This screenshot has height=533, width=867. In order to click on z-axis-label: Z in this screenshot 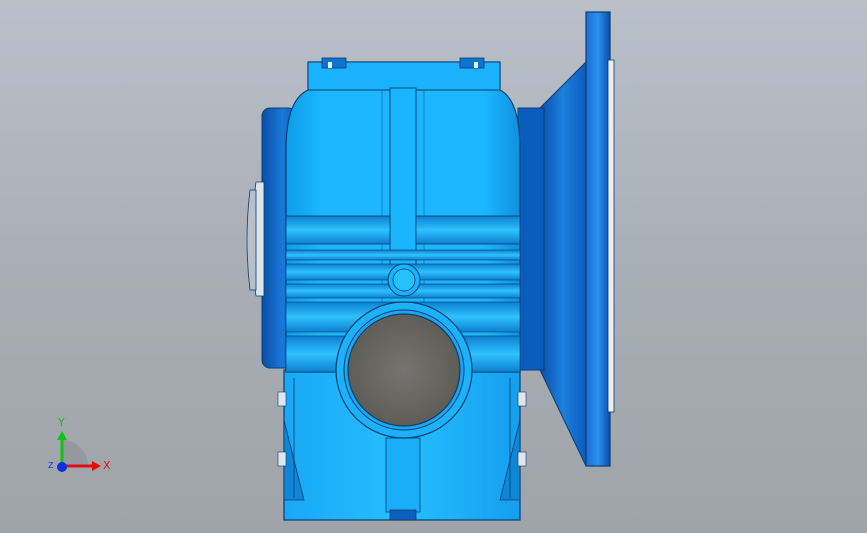, I will do `click(51, 465)`.